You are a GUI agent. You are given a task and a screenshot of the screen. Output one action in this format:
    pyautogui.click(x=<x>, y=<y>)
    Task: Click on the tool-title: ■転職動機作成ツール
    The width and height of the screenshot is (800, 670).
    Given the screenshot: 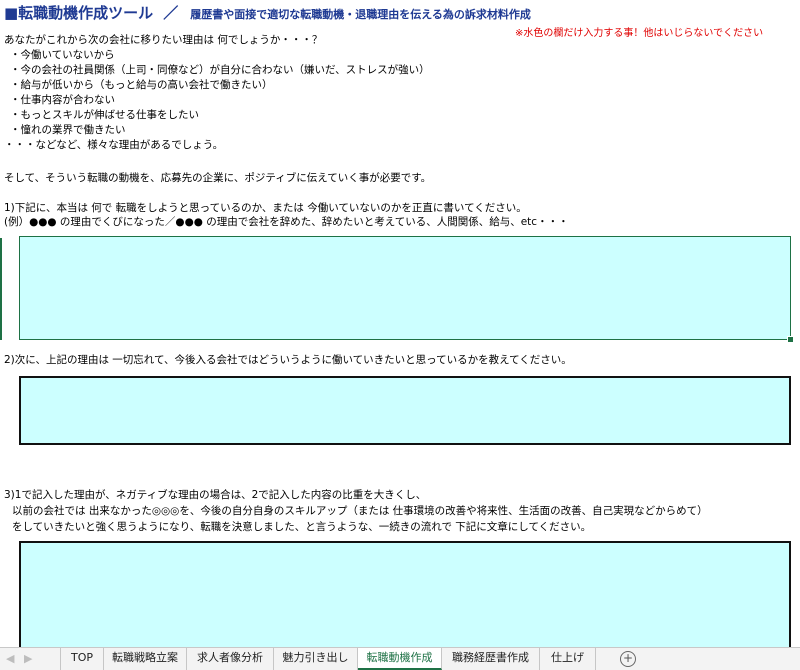 What is the action you would take?
    pyautogui.click(x=79, y=13)
    